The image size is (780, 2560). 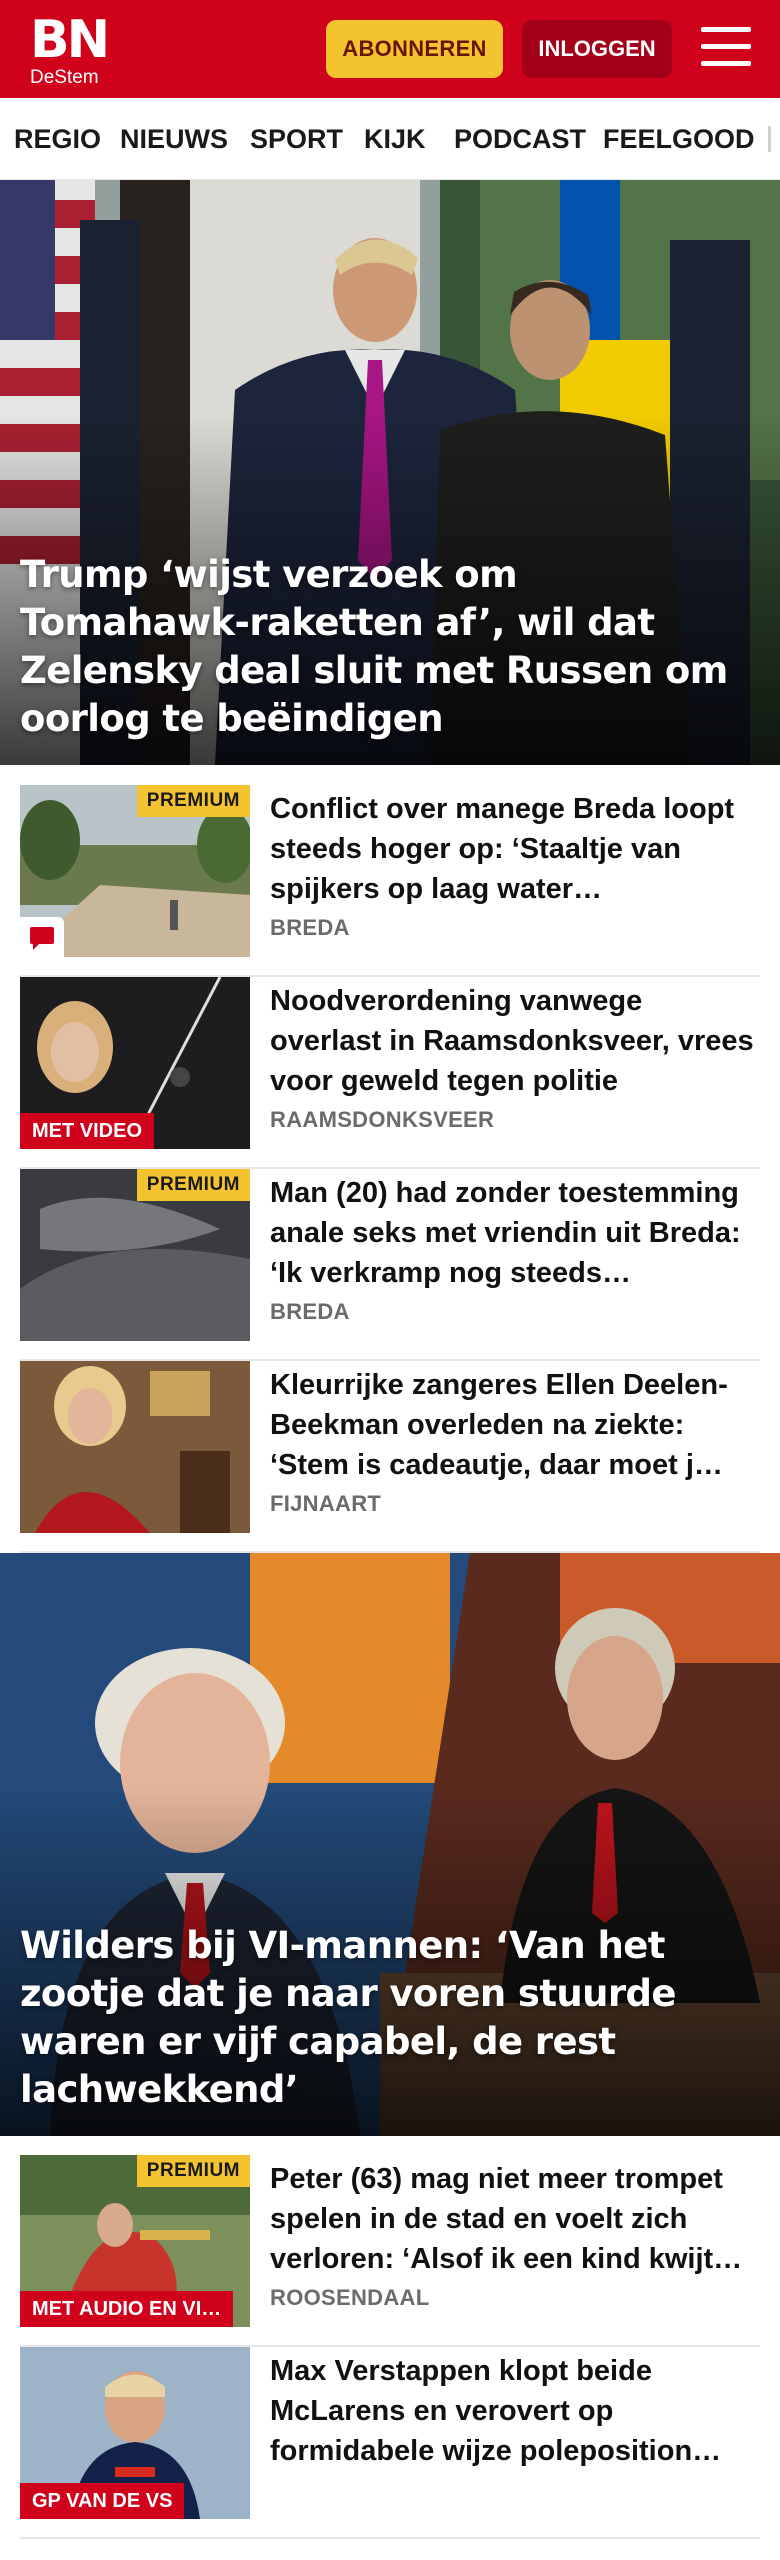 I want to click on brand-logo: BN DeStem, so click(x=70, y=49).